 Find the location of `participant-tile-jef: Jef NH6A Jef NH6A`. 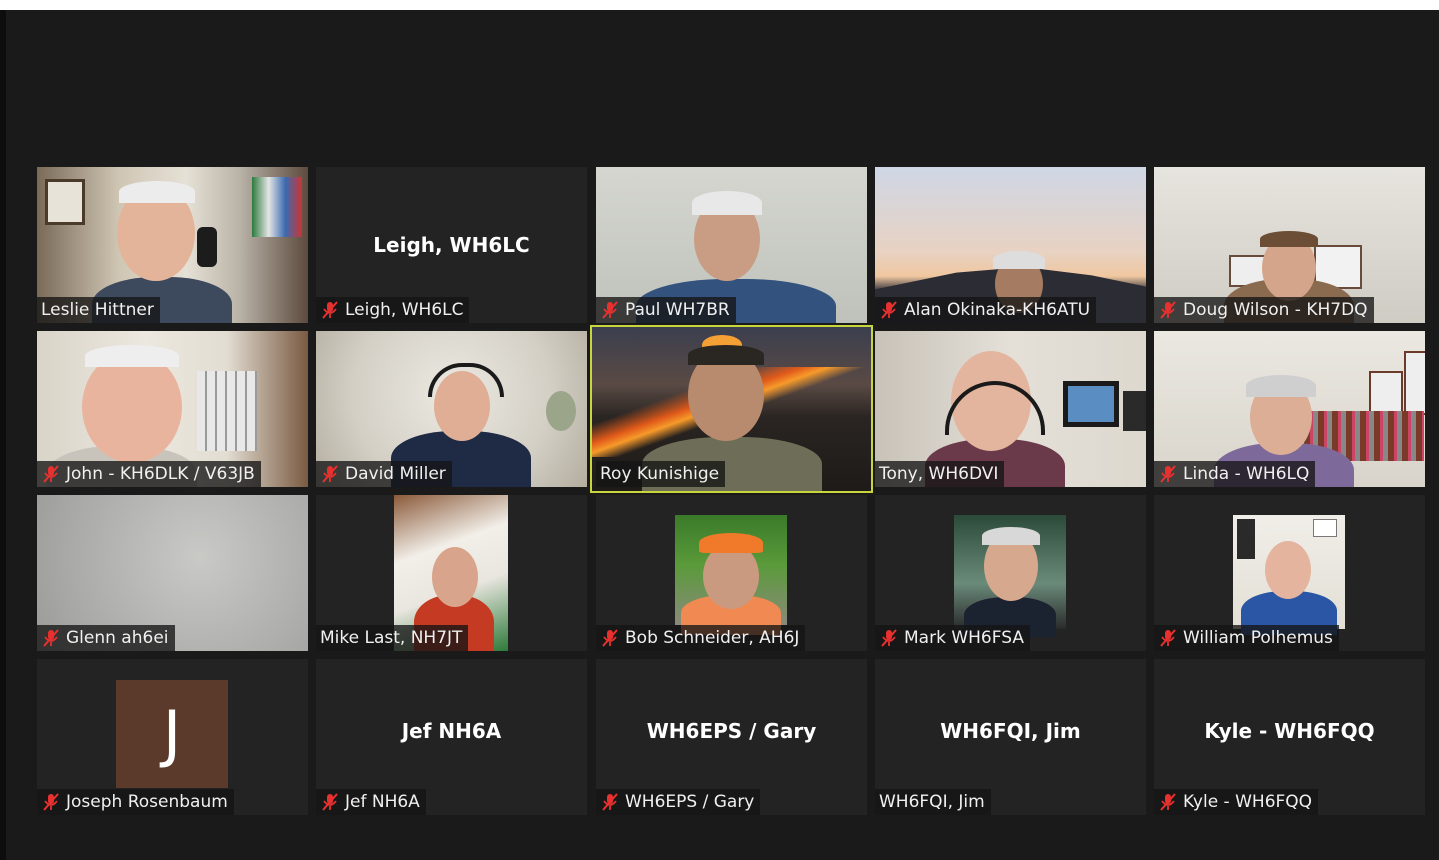

participant-tile-jef: Jef NH6A Jef NH6A is located at coordinates (451, 737).